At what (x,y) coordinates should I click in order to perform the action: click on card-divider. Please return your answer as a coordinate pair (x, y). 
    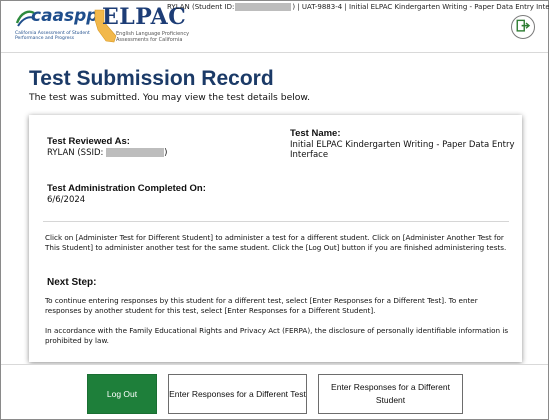
    Looking at the image, I should click on (276, 221).